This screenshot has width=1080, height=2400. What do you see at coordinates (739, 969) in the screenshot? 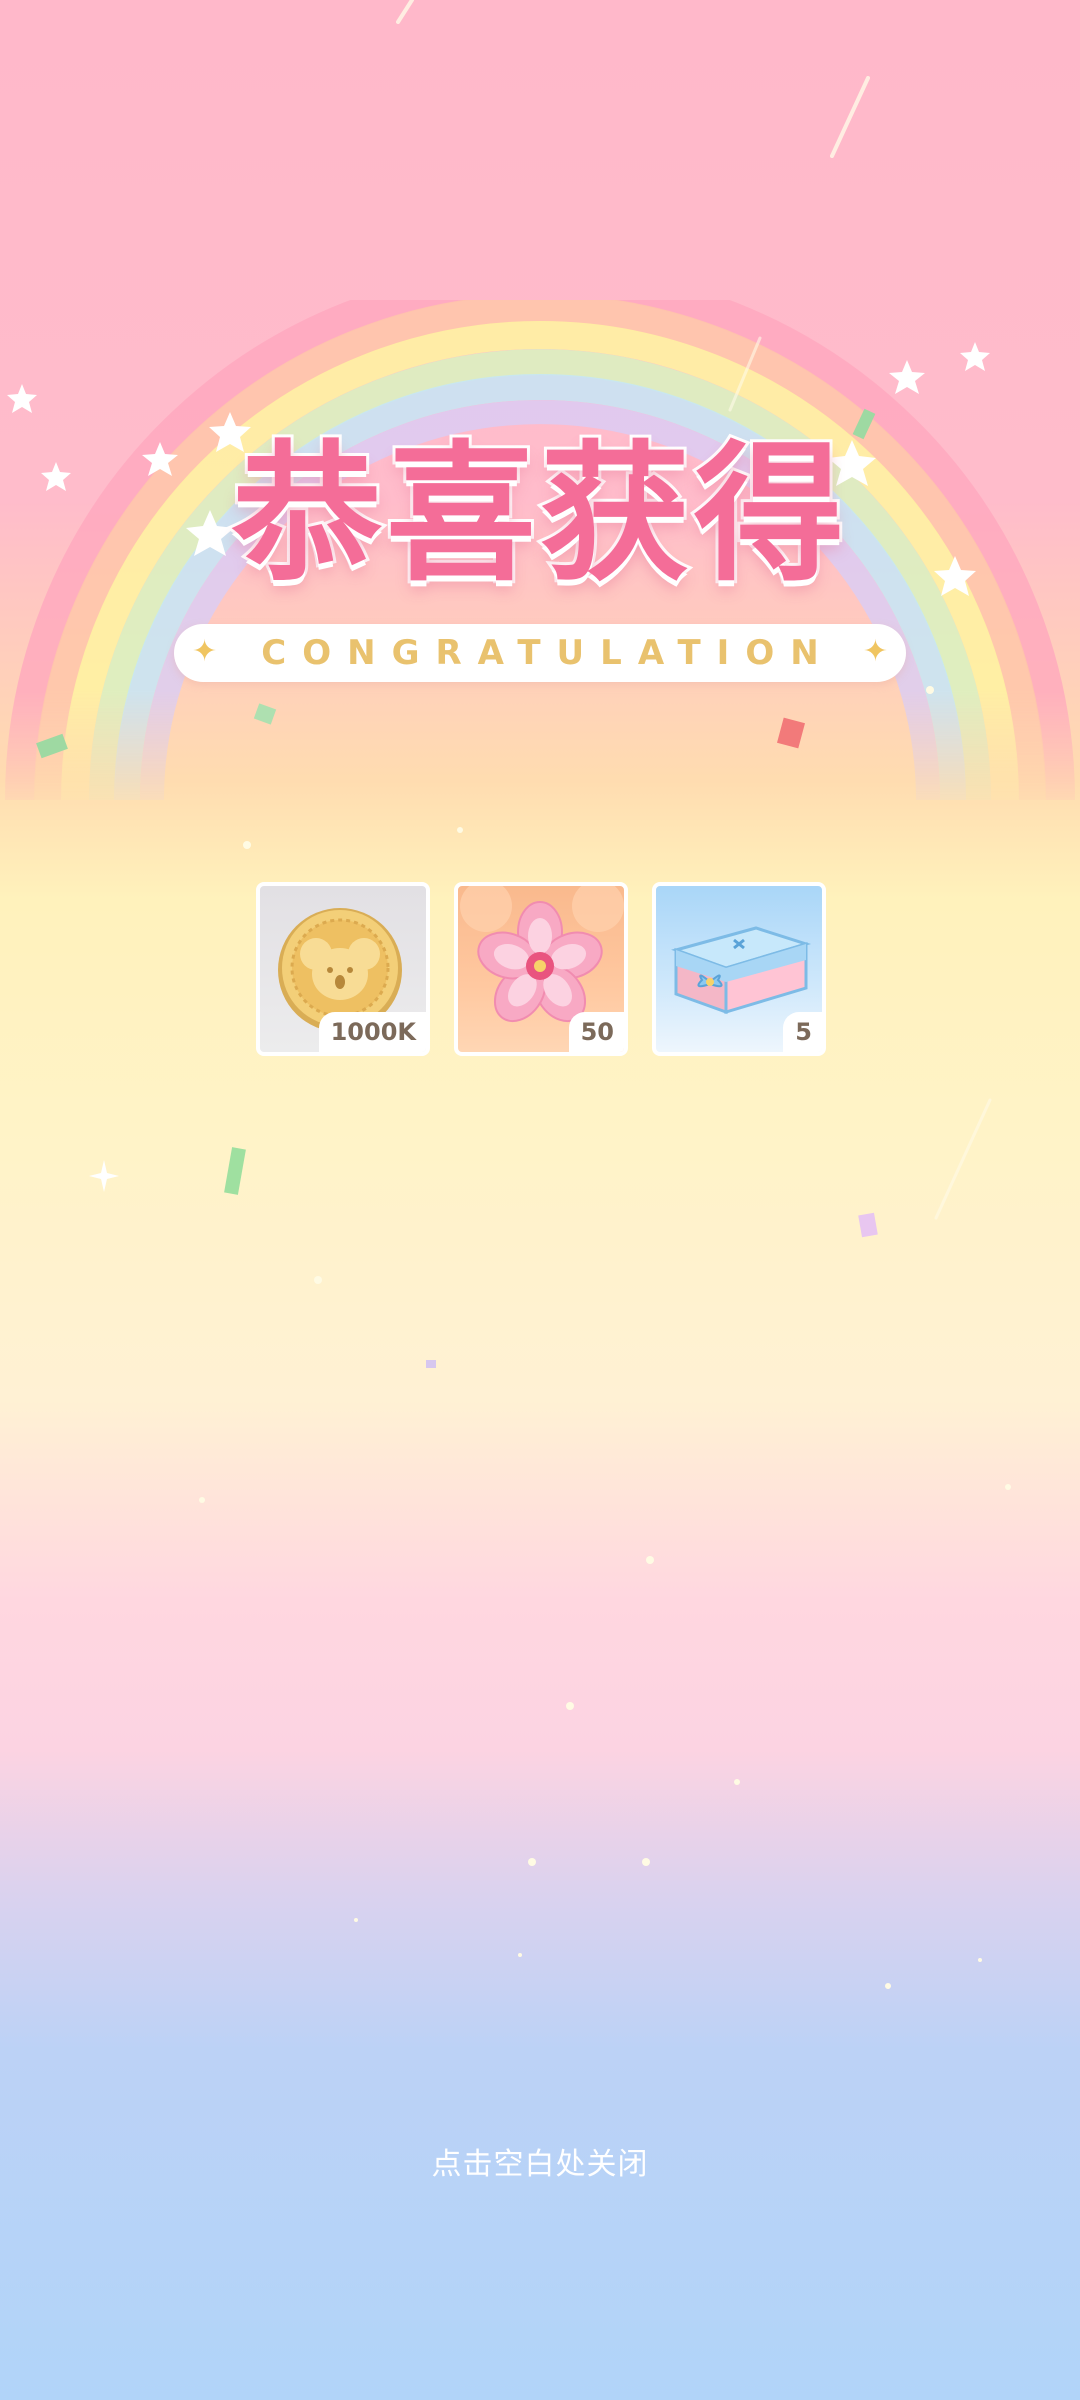
I see `reward-item-gift-box: 5` at bounding box center [739, 969].